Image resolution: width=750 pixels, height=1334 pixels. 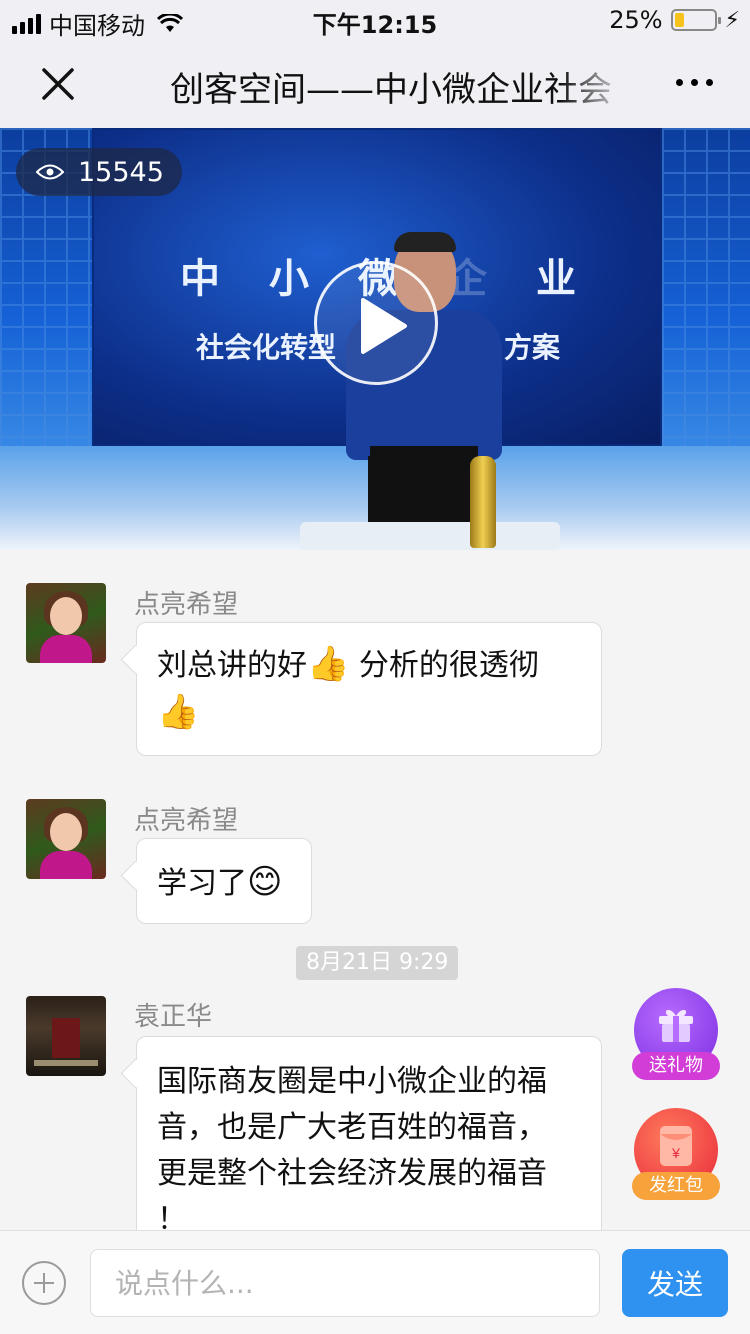 What do you see at coordinates (173, 1017) in the screenshot?
I see `sender-name: 袁正华` at bounding box center [173, 1017].